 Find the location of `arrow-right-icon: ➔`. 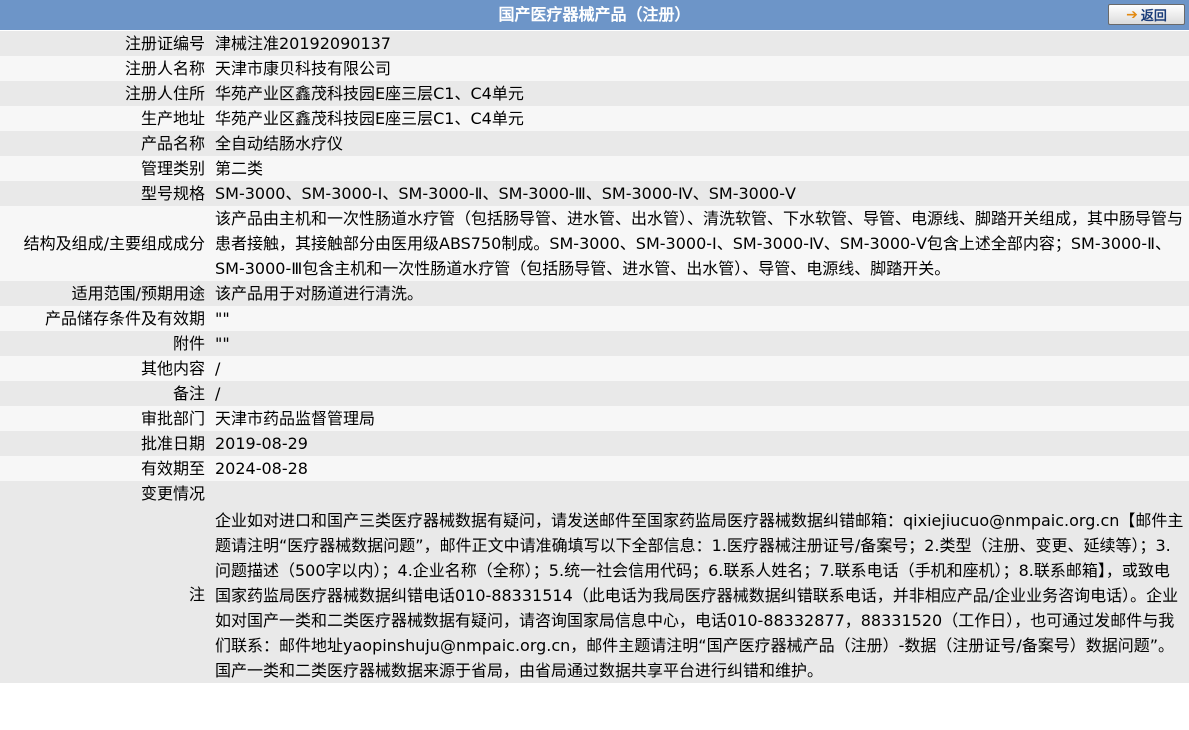

arrow-right-icon: ➔ is located at coordinates (1132, 14).